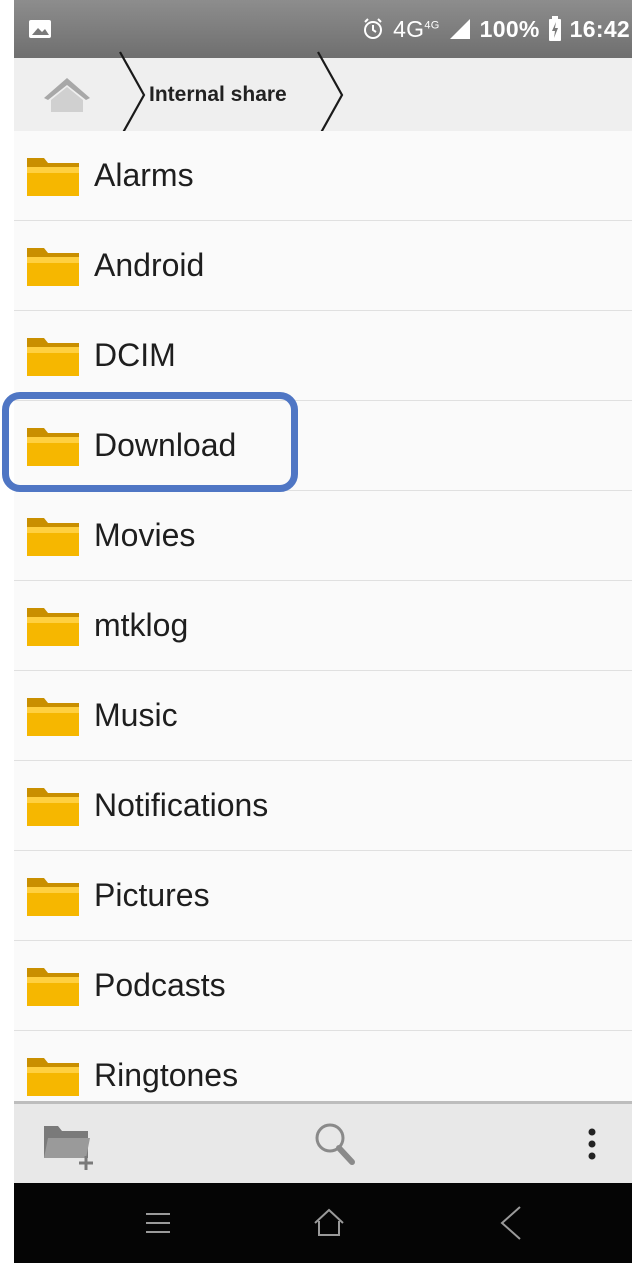 Image resolution: width=632 pixels, height=1263 pixels. I want to click on alarm-icon, so click(373, 28).